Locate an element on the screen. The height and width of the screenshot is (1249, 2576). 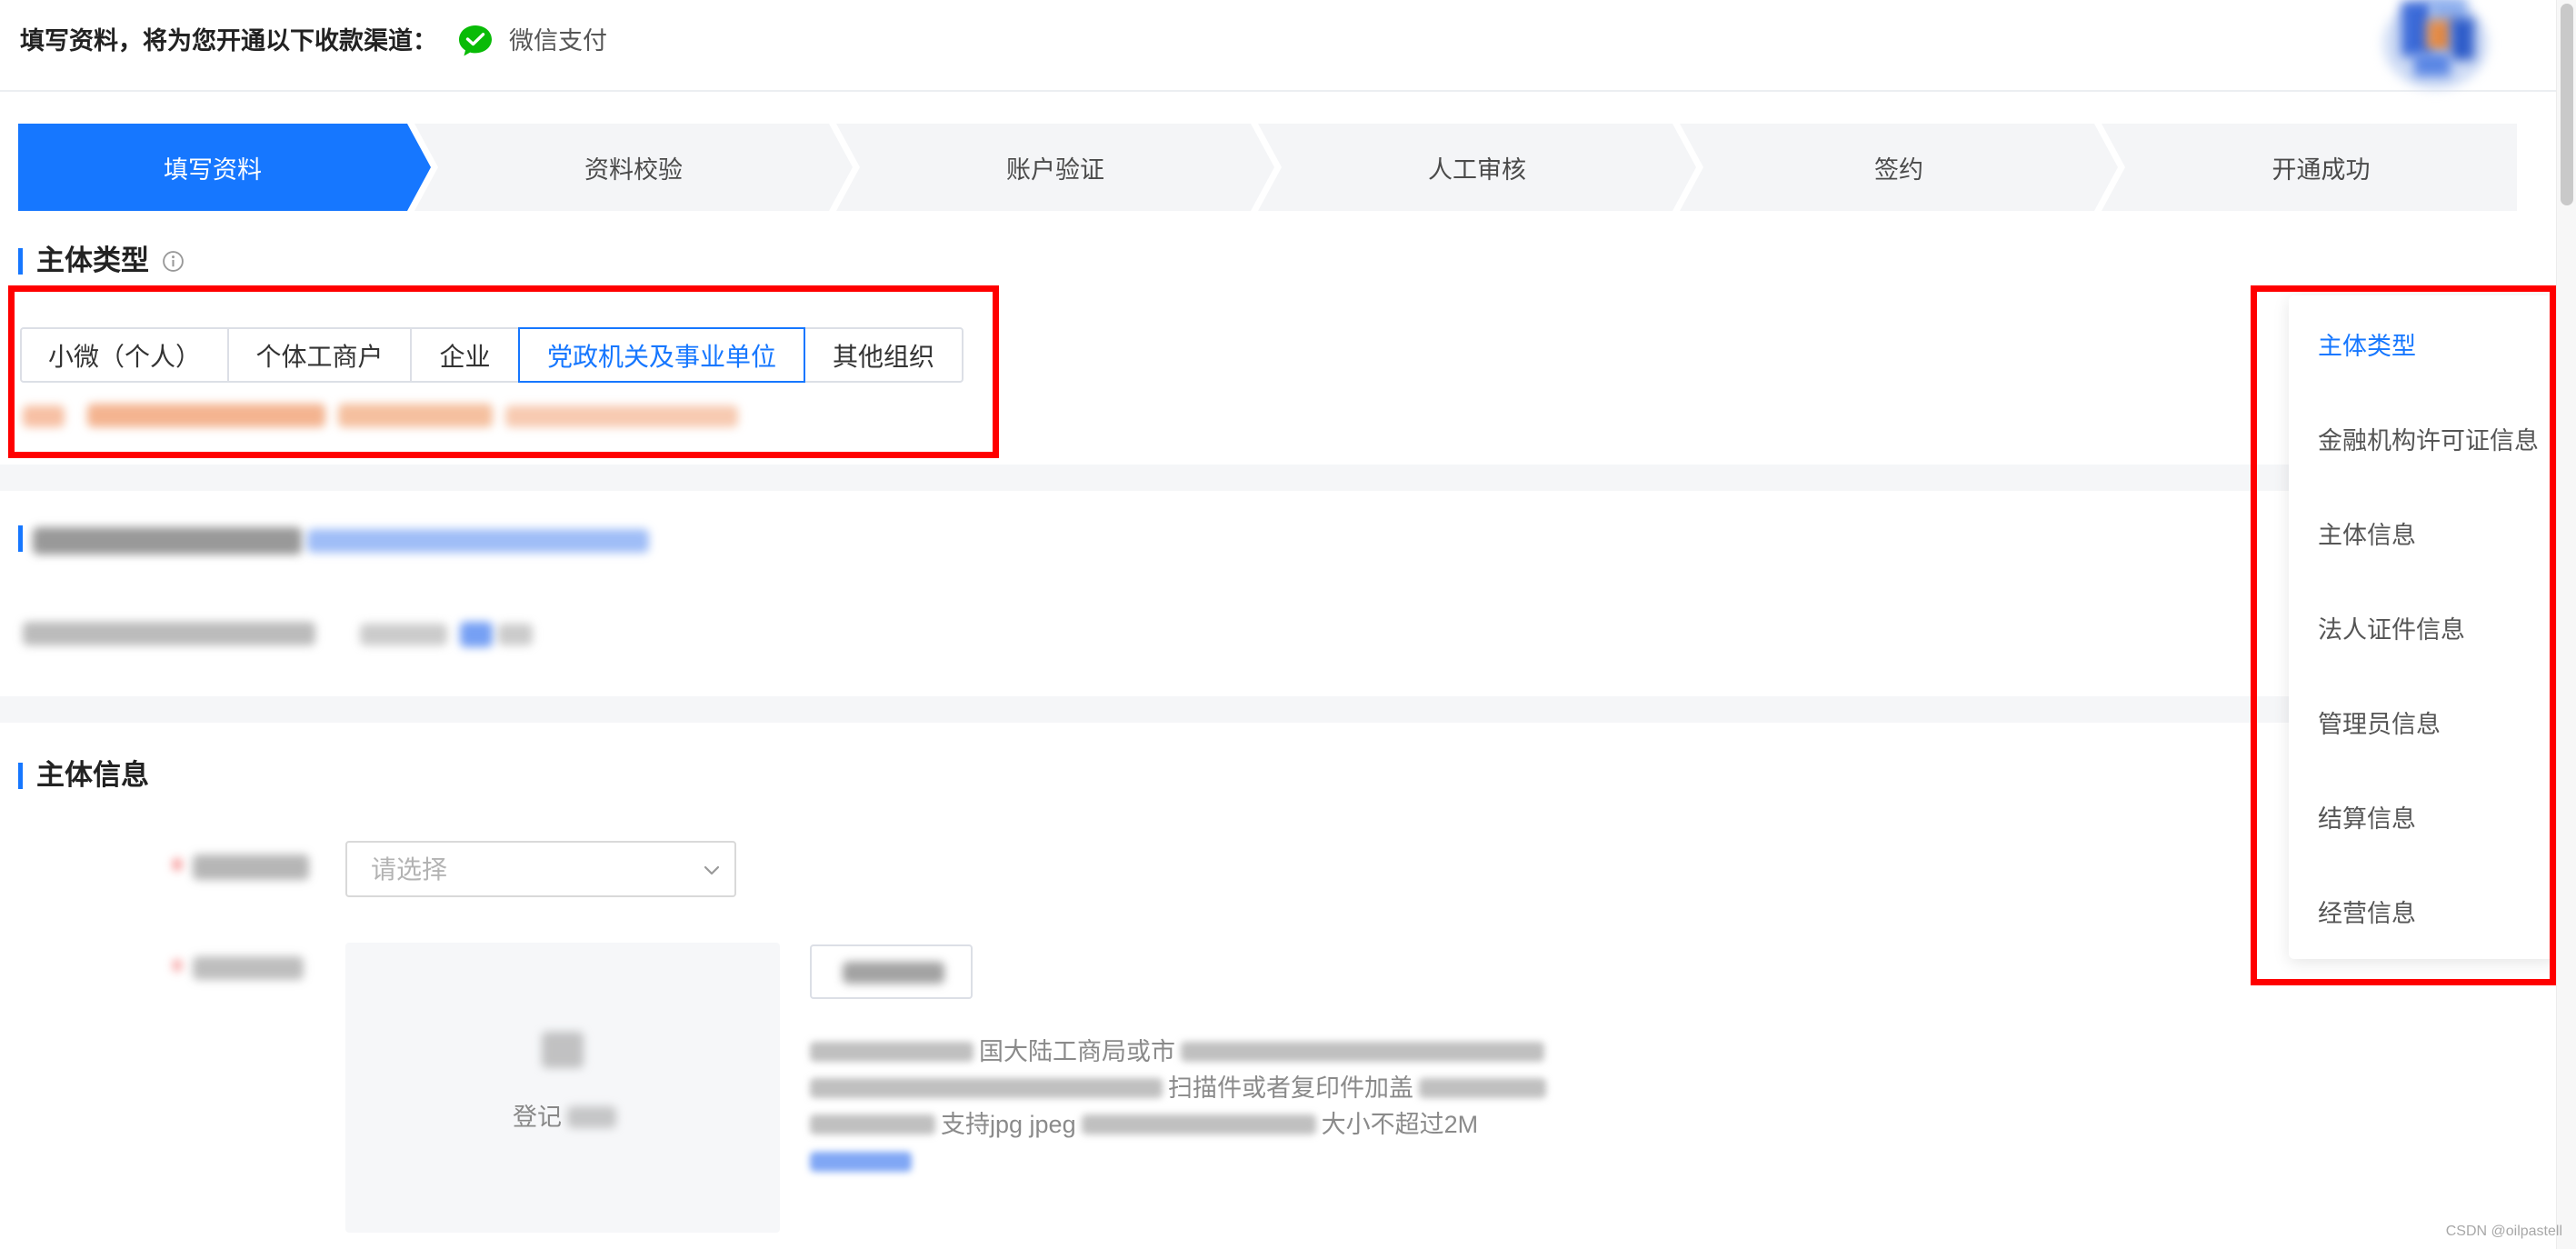
nav-item-legal-id: 法人证件信息 is located at coordinates (2422, 630).